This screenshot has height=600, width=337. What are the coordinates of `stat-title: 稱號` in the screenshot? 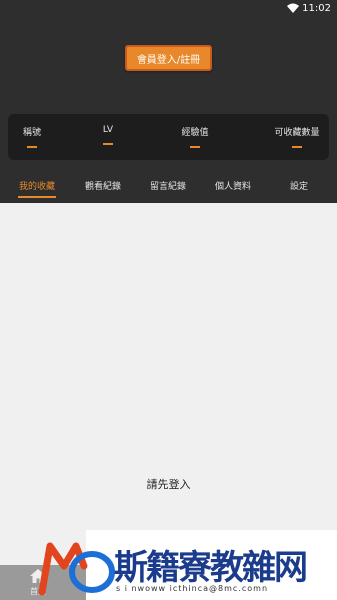 It's located at (32, 137).